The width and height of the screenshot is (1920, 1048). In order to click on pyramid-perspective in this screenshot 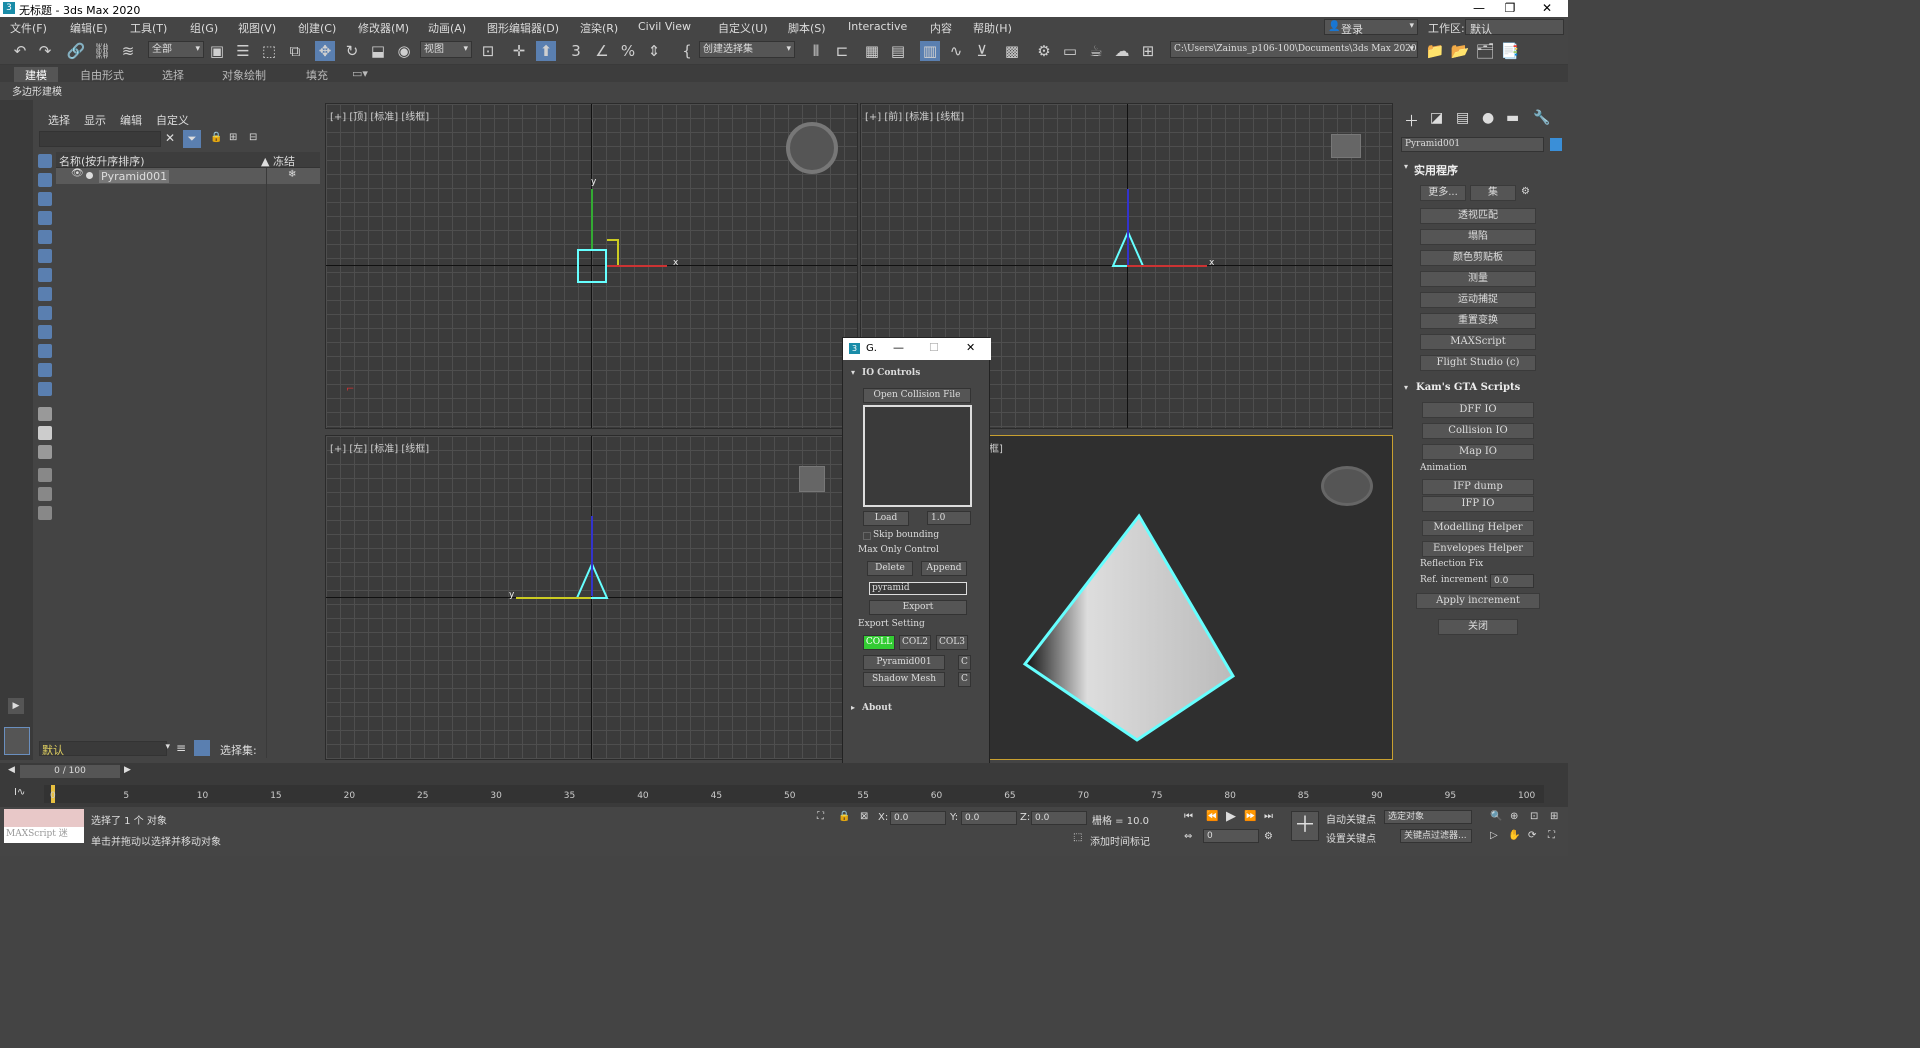, I will do `click(1128, 628)`.